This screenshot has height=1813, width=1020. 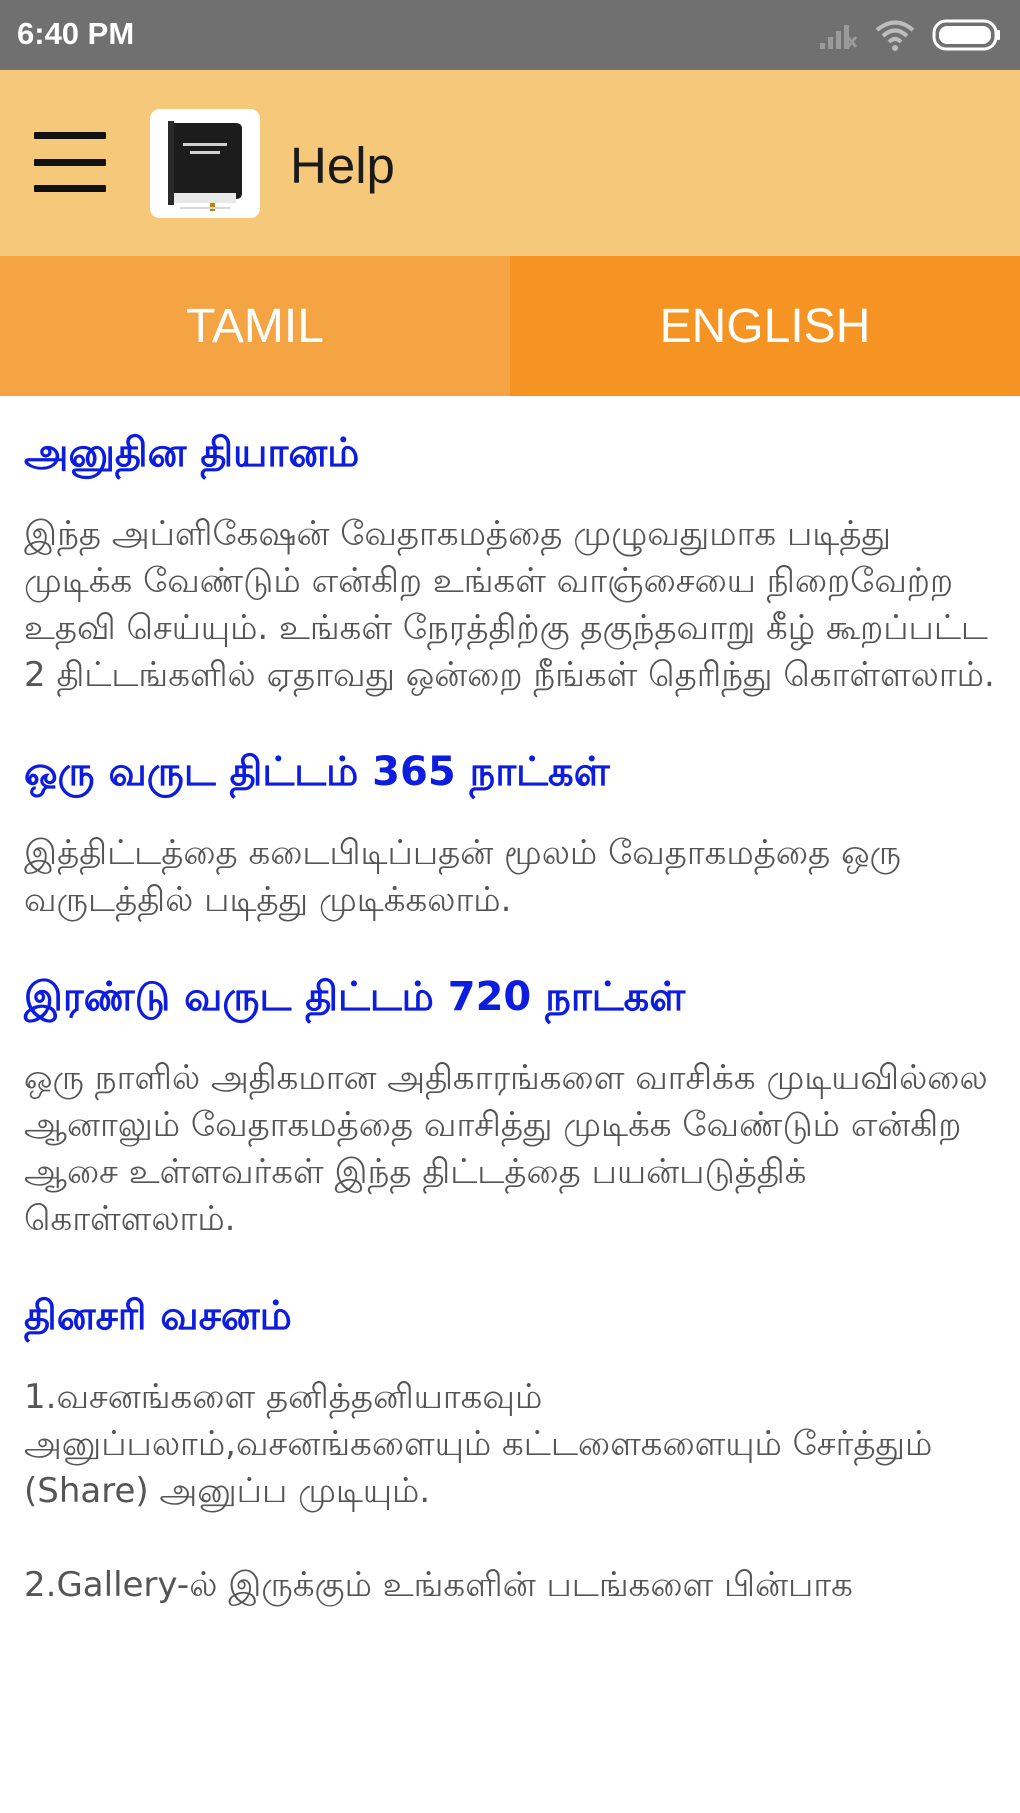 What do you see at coordinates (895, 35) in the screenshot?
I see `wifi-icon` at bounding box center [895, 35].